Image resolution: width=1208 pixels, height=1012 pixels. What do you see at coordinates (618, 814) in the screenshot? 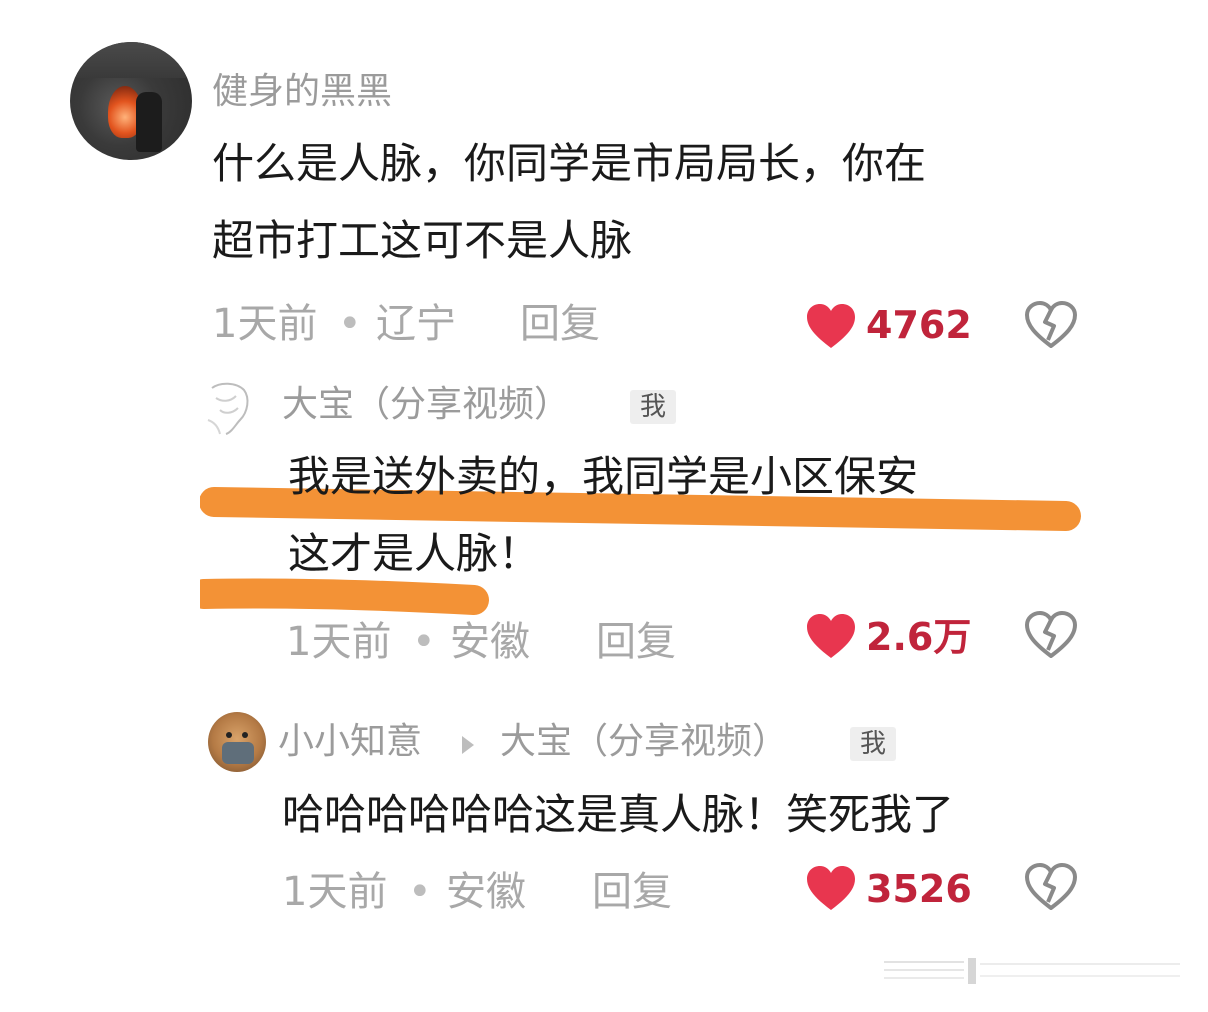
I see `reply-text: 哈哈哈哈哈哈这是真人脉！笑死我了` at bounding box center [618, 814].